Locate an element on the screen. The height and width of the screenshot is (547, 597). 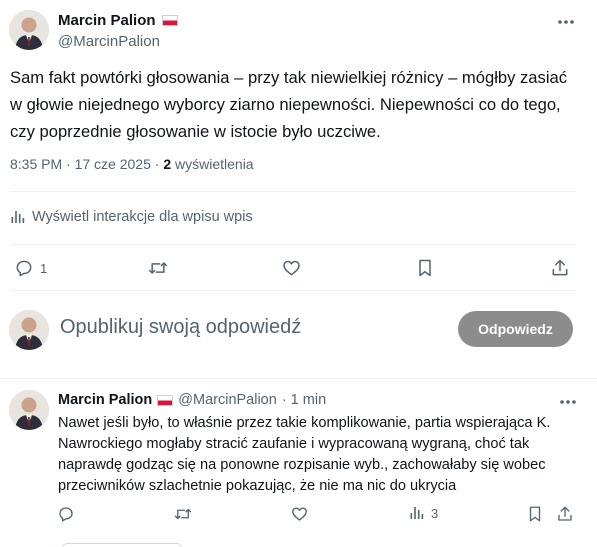
post-meta: 8:35 PM · 17 cze 2025 · 2 wyświetlenia is located at coordinates (132, 164).